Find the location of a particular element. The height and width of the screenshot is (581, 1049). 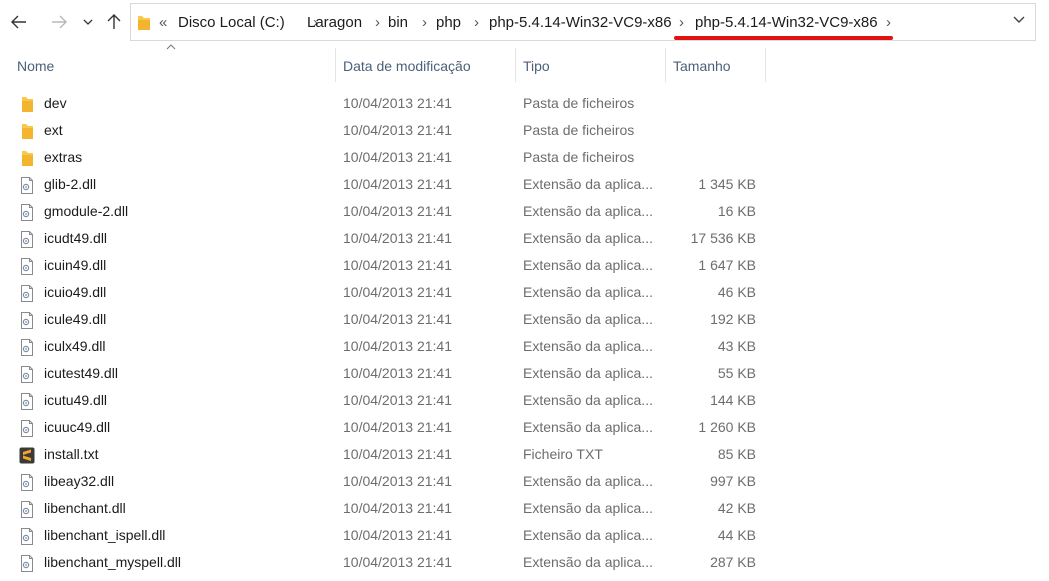

file-name: icule49.dll is located at coordinates (75, 319).